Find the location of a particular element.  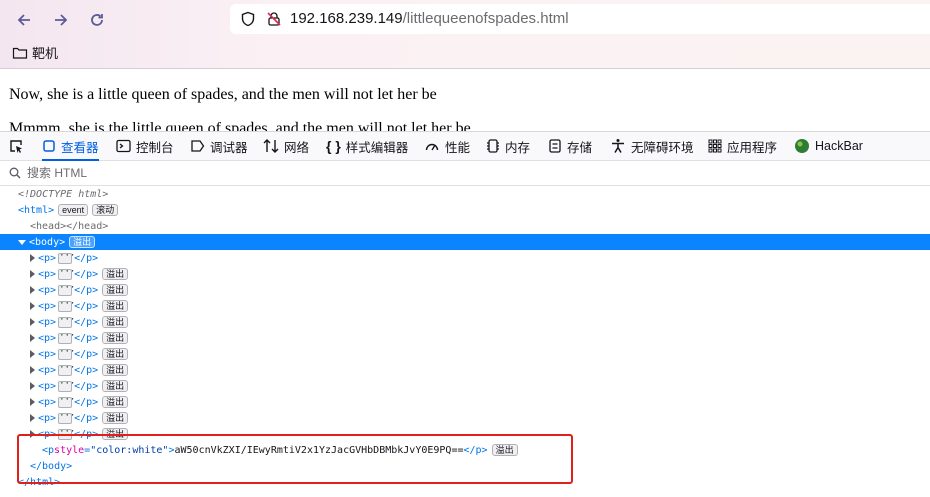

tab-memory: 内存 is located at coordinates (508, 146).